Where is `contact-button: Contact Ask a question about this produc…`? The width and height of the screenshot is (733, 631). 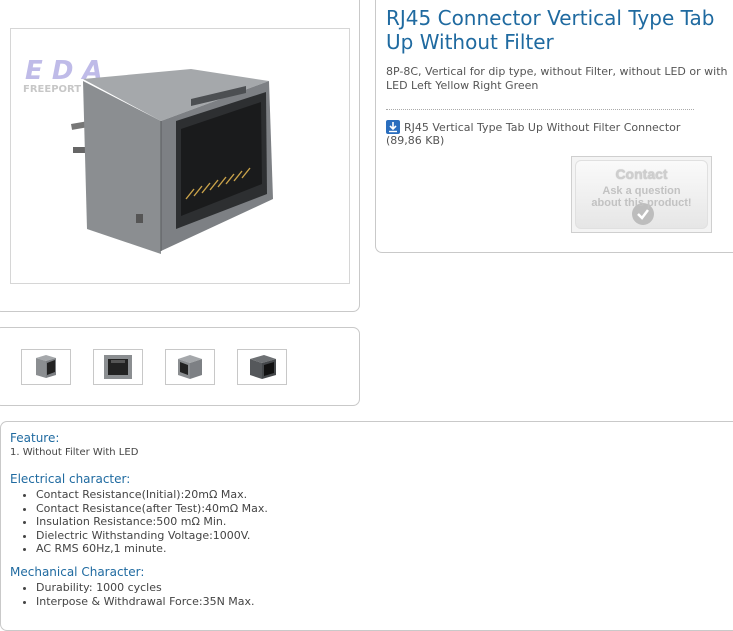 contact-button: Contact Ask a question about this produc… is located at coordinates (641, 194).